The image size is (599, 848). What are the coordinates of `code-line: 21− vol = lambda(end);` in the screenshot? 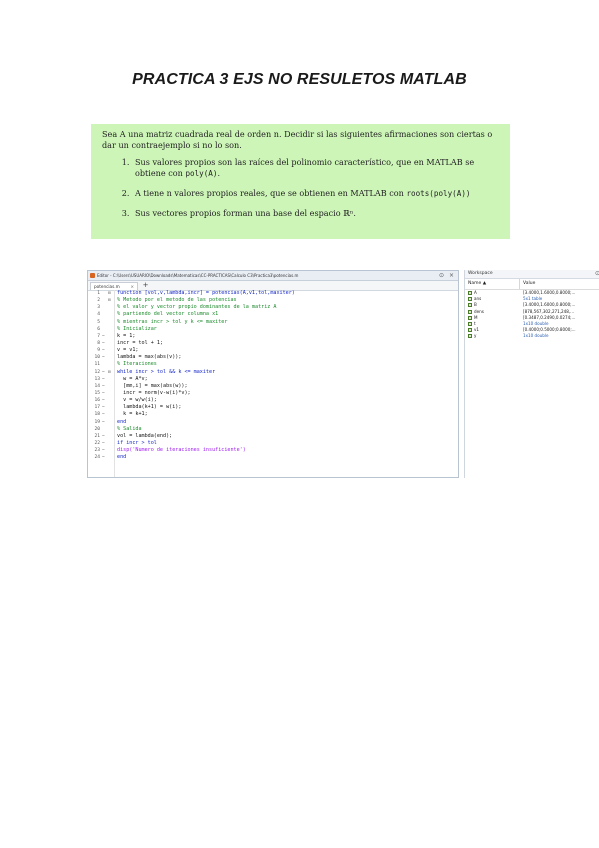 It's located at (273, 436).